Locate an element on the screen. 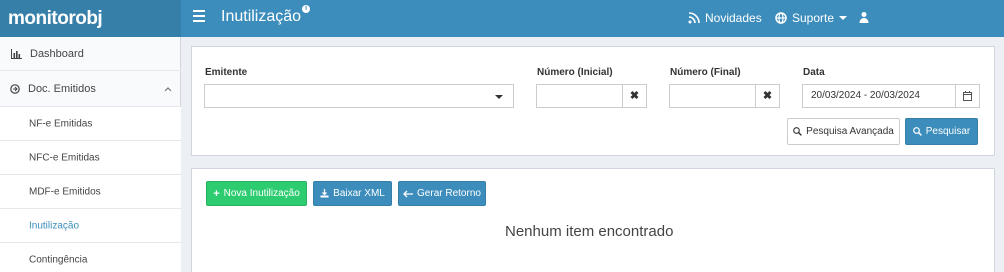 Image resolution: width=1004 pixels, height=272 pixels. numero-final-label: Número (Final) is located at coordinates (705, 72).